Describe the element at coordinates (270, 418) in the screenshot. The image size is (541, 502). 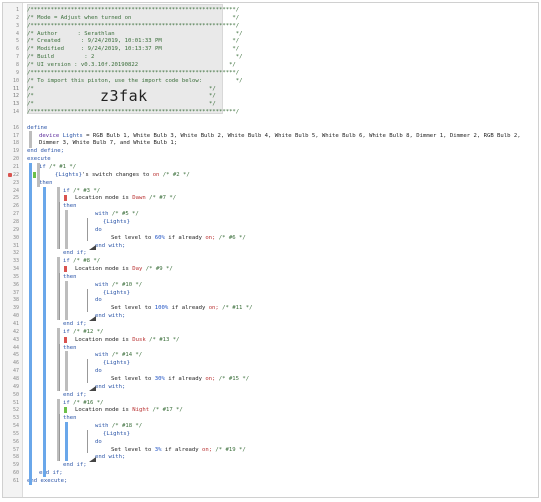
I see `code-line: 53 then` at that location.